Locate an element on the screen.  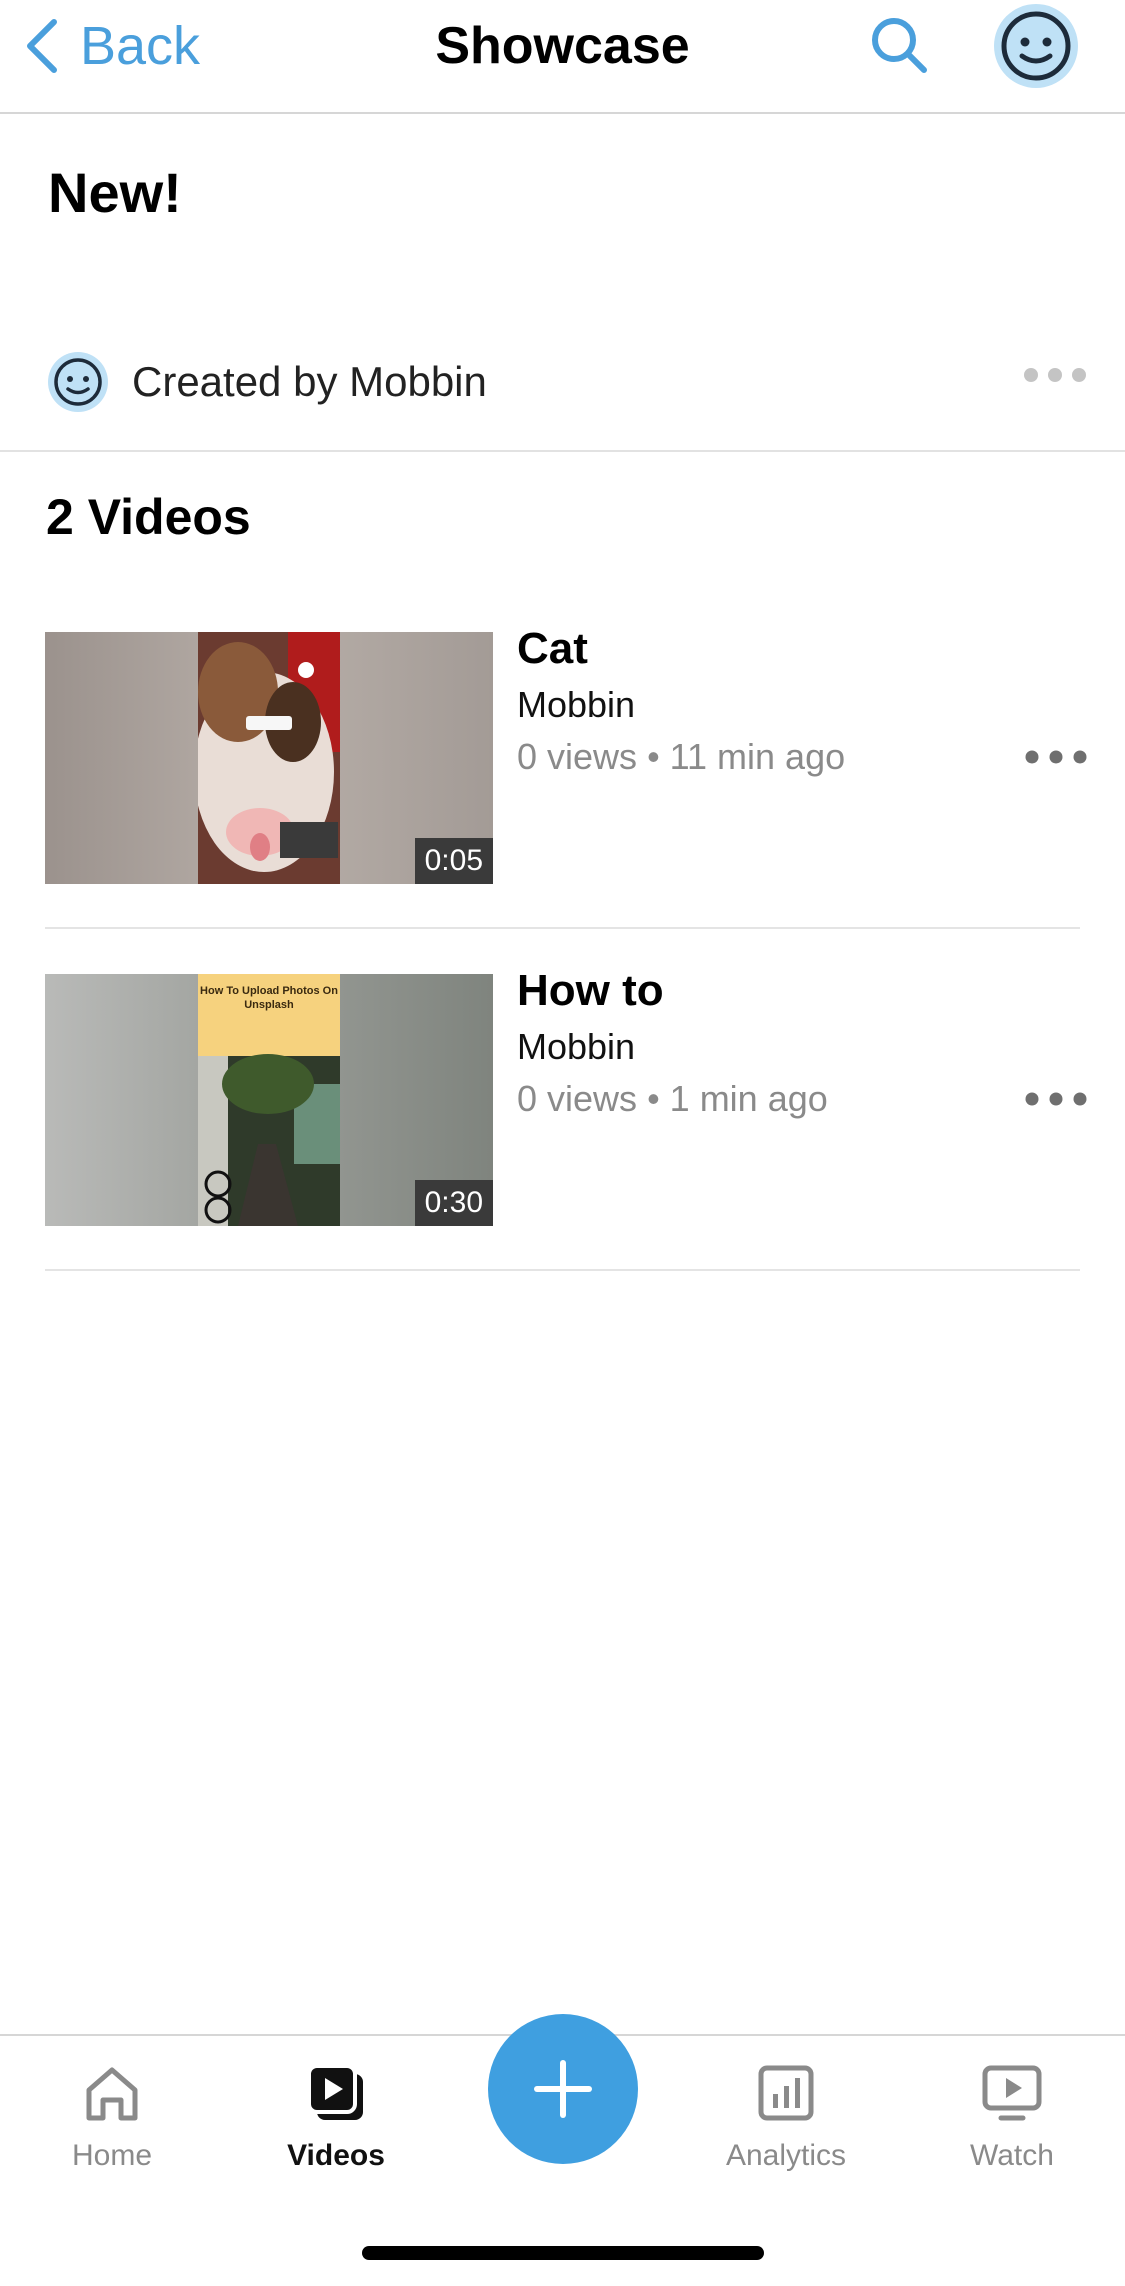
playlist-more-button is located at coordinates (1055, 377).